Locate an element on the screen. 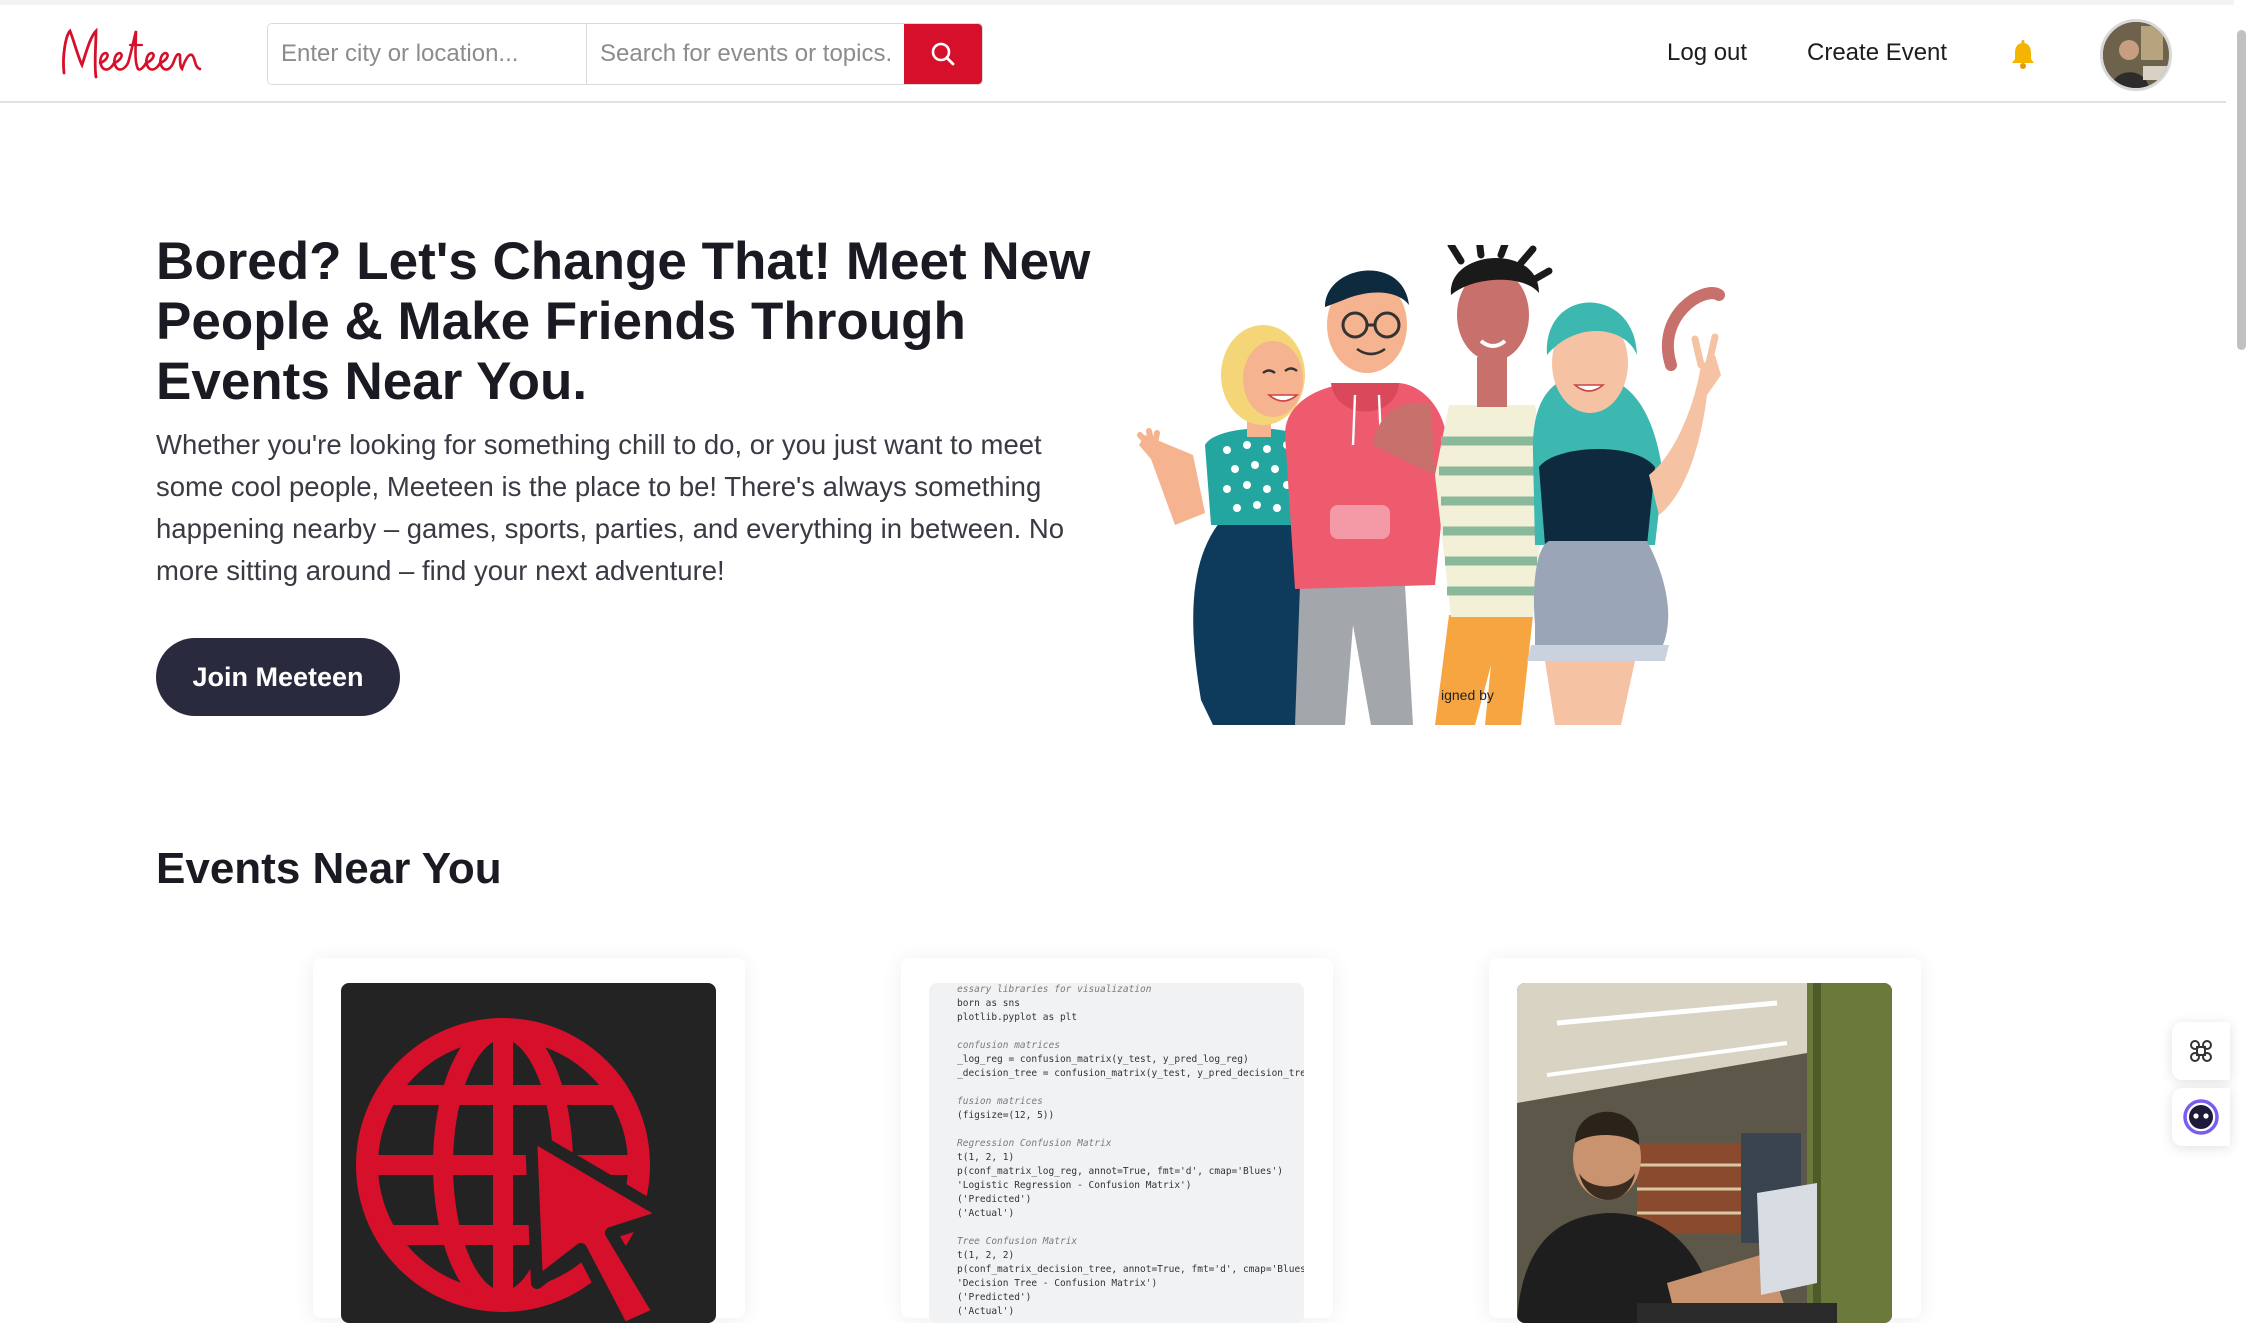  code-line: confusion matrices is located at coordinates (1008, 1045).